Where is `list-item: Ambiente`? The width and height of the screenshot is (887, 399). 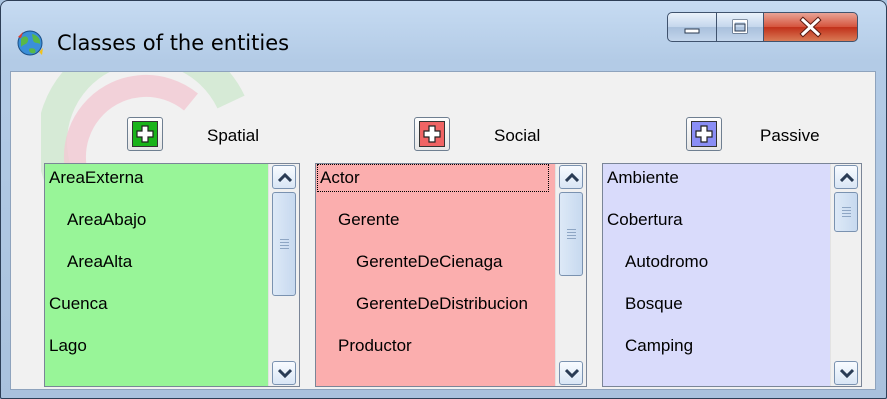 list-item: Ambiente is located at coordinates (643, 178).